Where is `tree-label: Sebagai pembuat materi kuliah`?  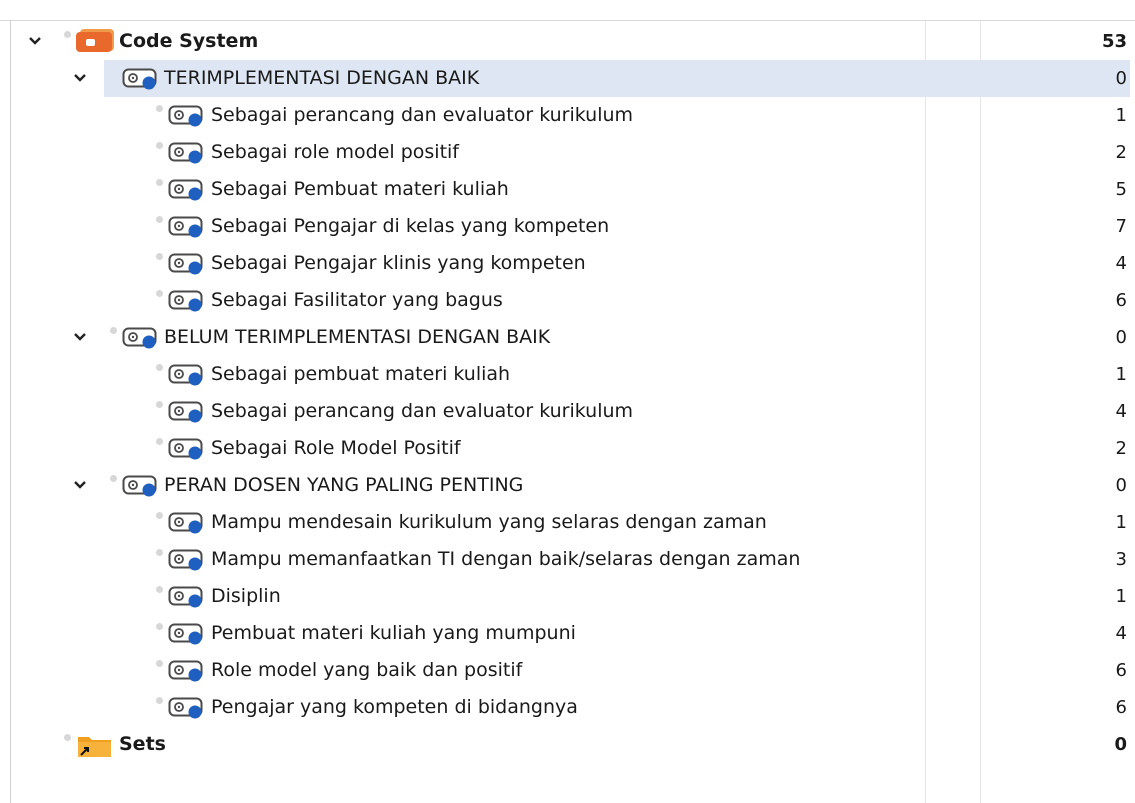
tree-label: Sebagai pembuat materi kuliah is located at coordinates (361, 374).